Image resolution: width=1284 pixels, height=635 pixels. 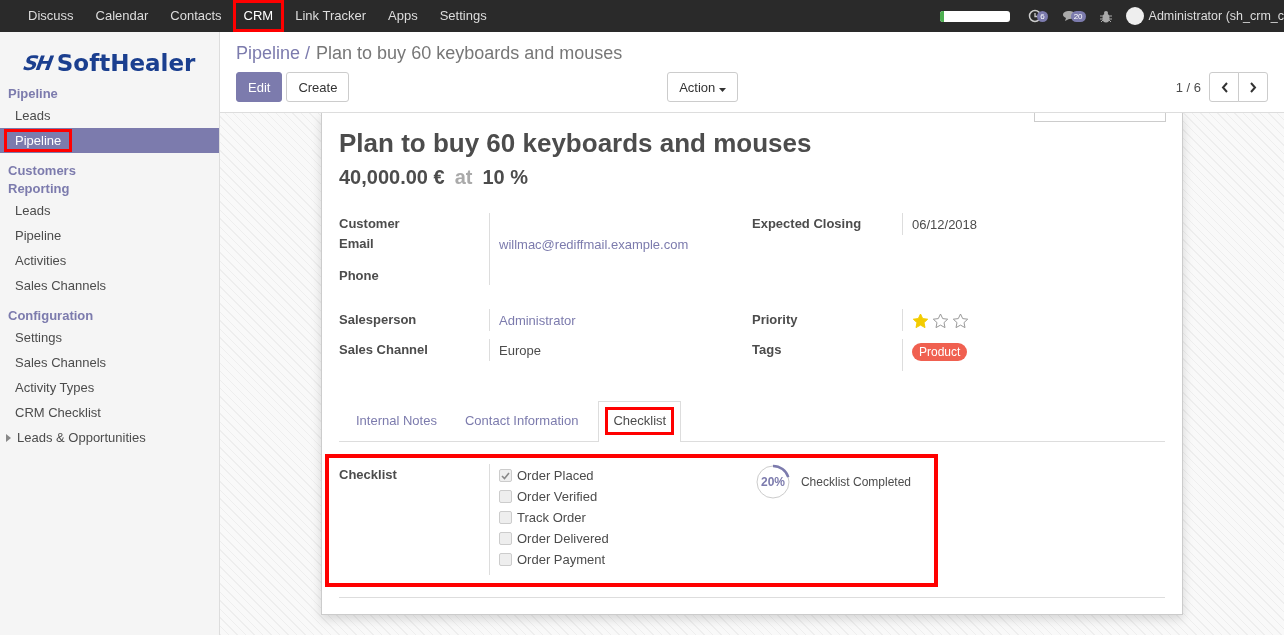 What do you see at coordinates (855, 482) in the screenshot?
I see `progress-caption: Checklist Completed` at bounding box center [855, 482].